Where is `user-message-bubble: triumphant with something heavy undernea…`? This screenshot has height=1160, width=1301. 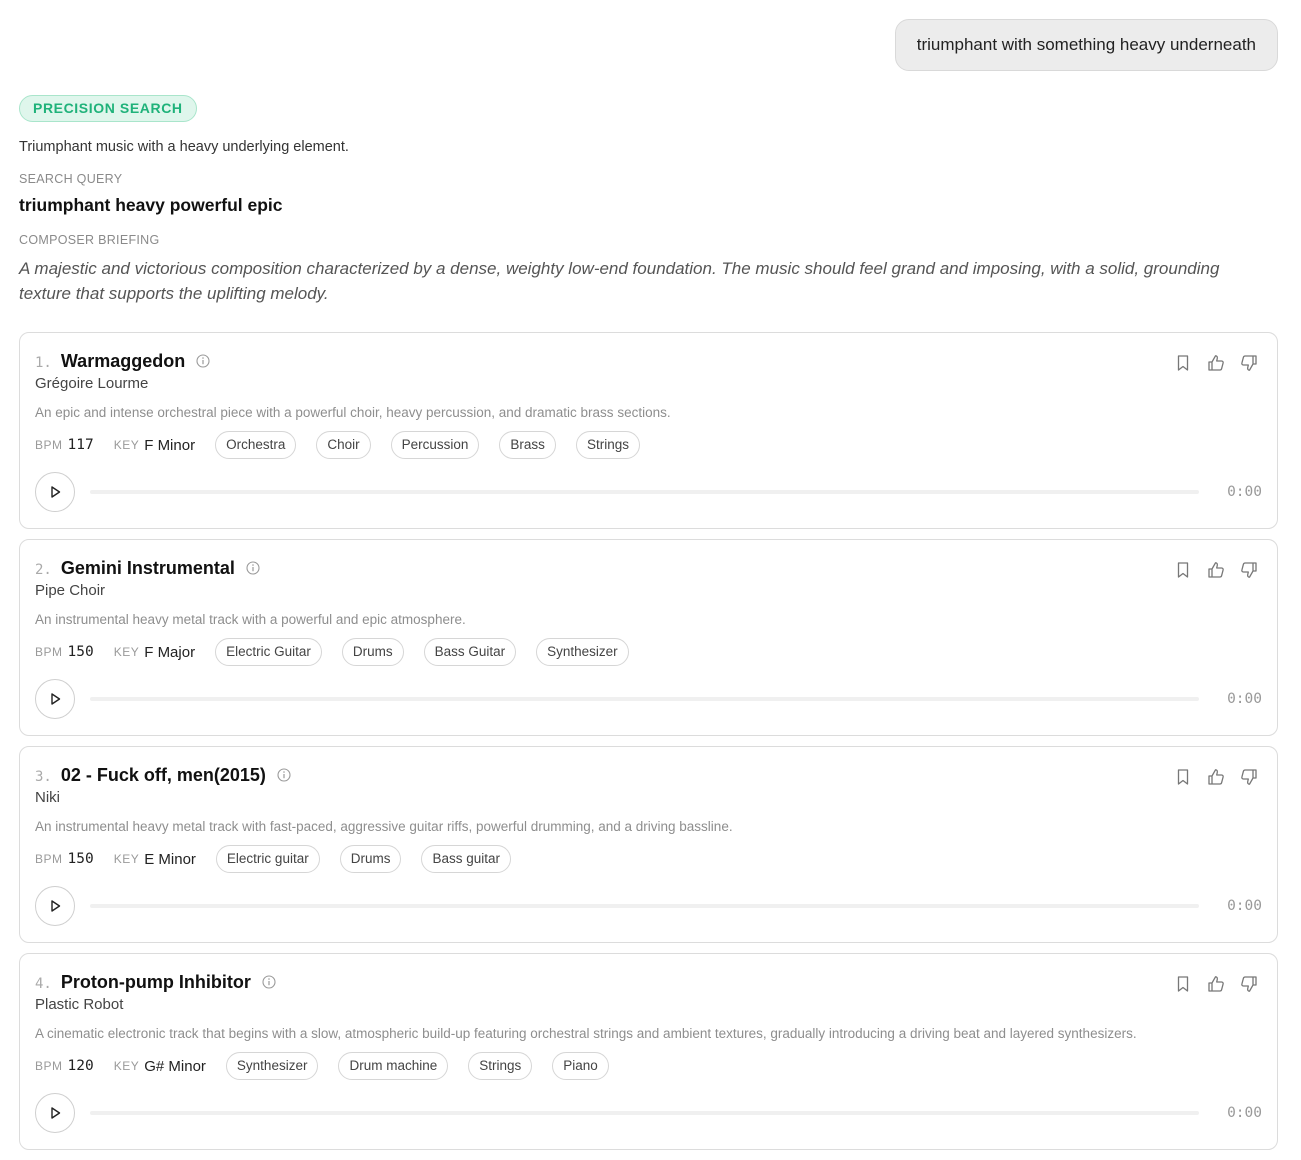
user-message-bubble: triumphant with something heavy undernea… is located at coordinates (1086, 45).